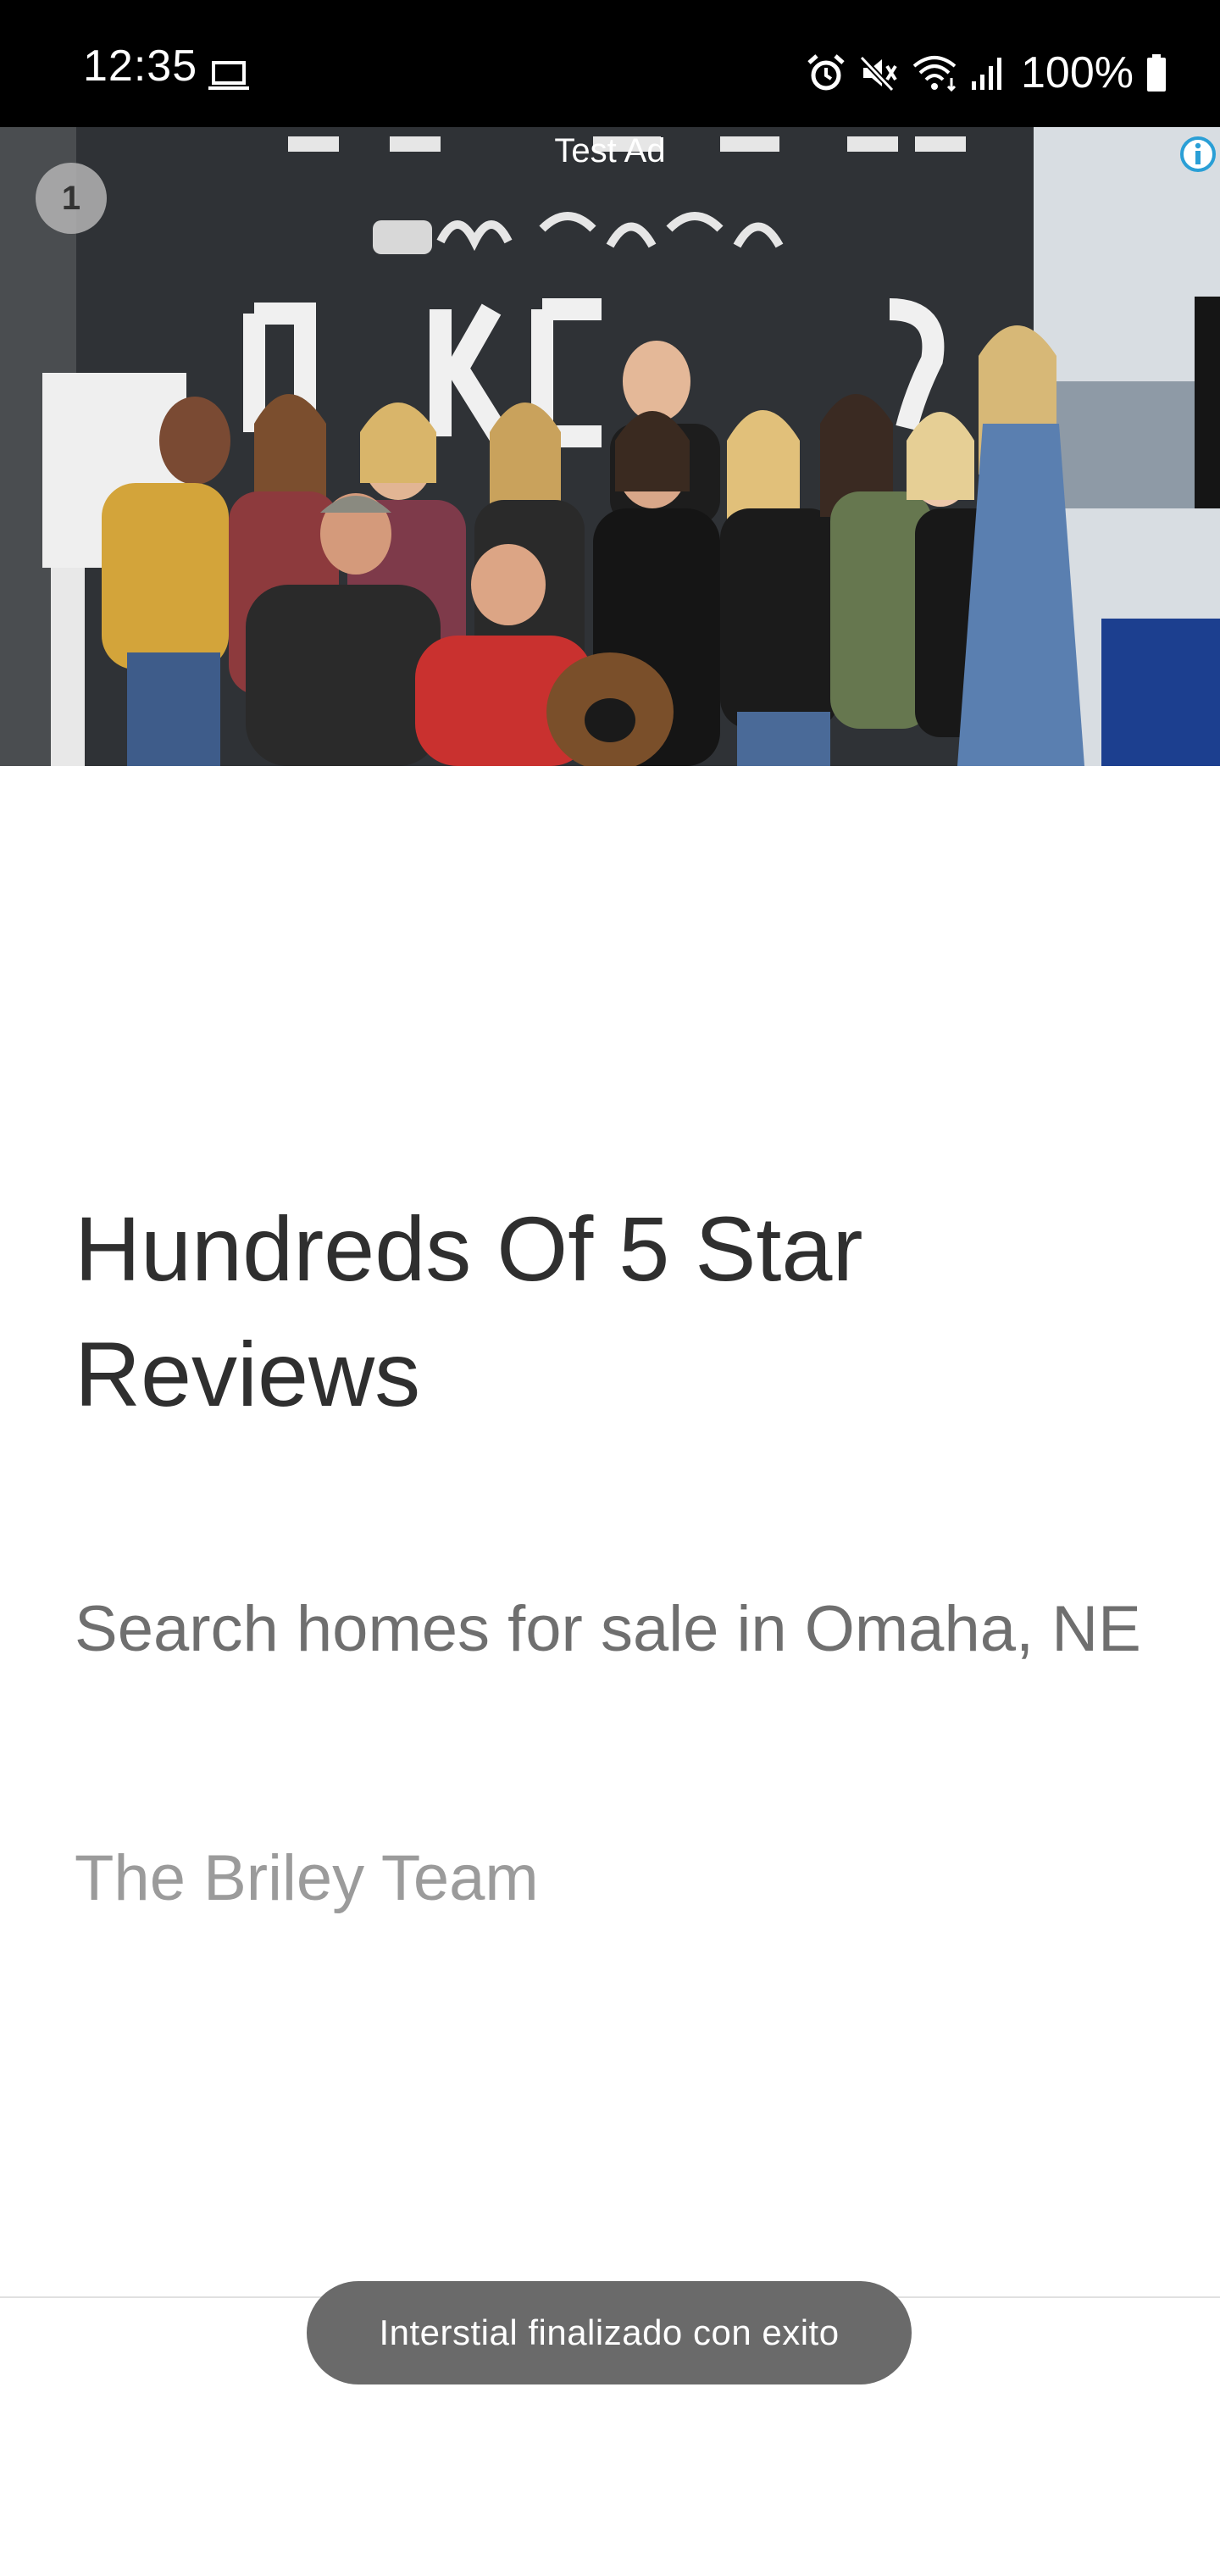 The width and height of the screenshot is (1220, 2576). I want to click on ad-advertiser-name: The Briley Team, so click(498, 1878).